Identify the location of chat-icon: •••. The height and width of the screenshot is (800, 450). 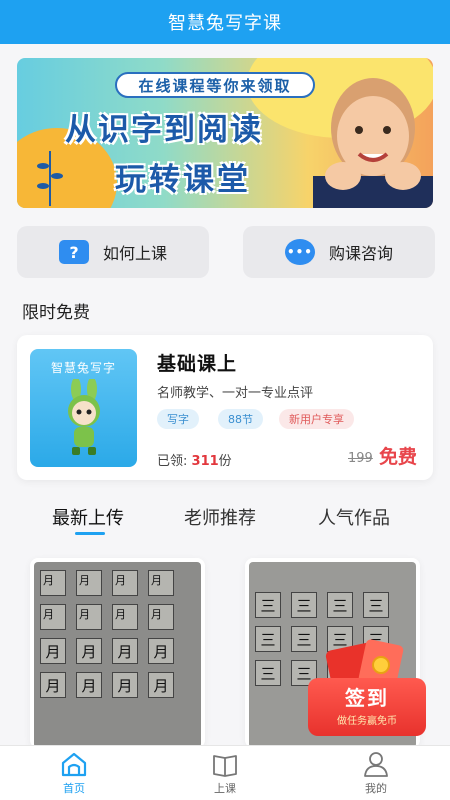
(299, 252).